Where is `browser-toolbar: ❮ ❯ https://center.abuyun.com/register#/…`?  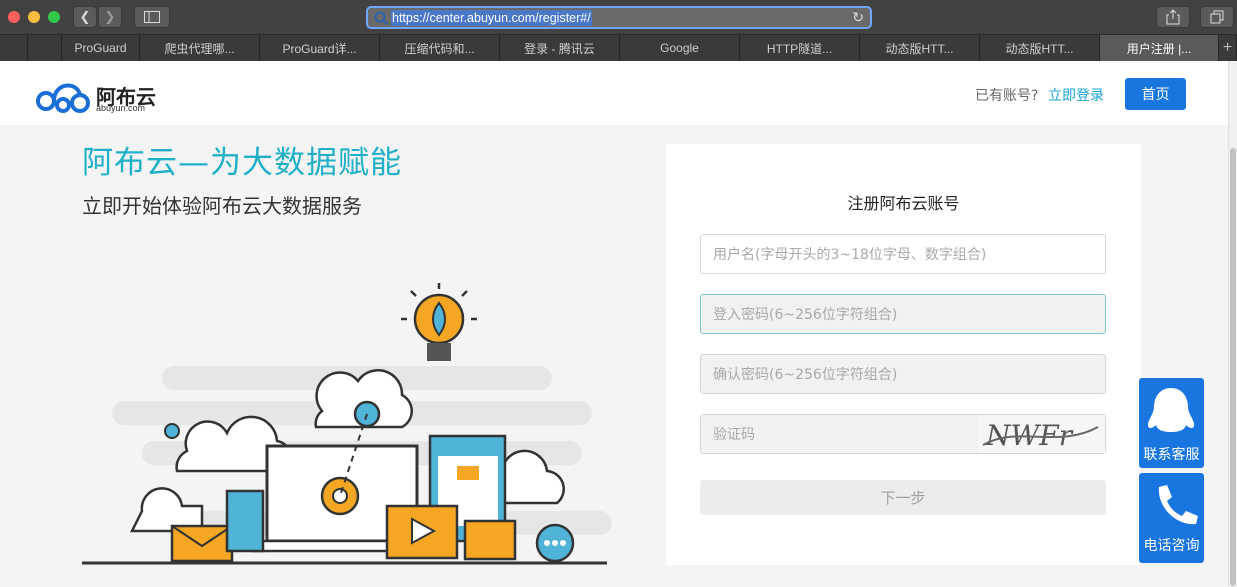 browser-toolbar: ❮ ❯ https://center.abuyun.com/register#/… is located at coordinates (618, 17).